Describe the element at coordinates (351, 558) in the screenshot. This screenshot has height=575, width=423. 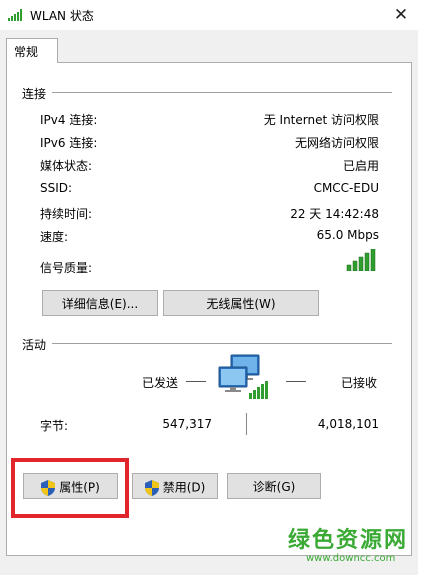
I see `watermark-url: www.downcc.com` at that location.